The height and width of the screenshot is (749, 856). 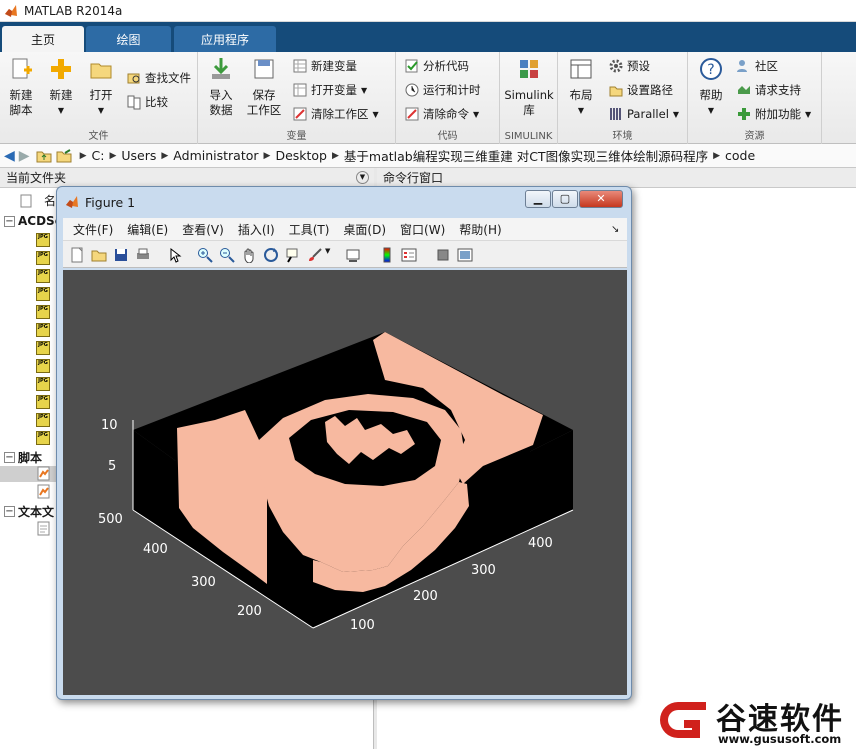 What do you see at coordinates (99, 255) in the screenshot?
I see `open-file-icon` at bounding box center [99, 255].